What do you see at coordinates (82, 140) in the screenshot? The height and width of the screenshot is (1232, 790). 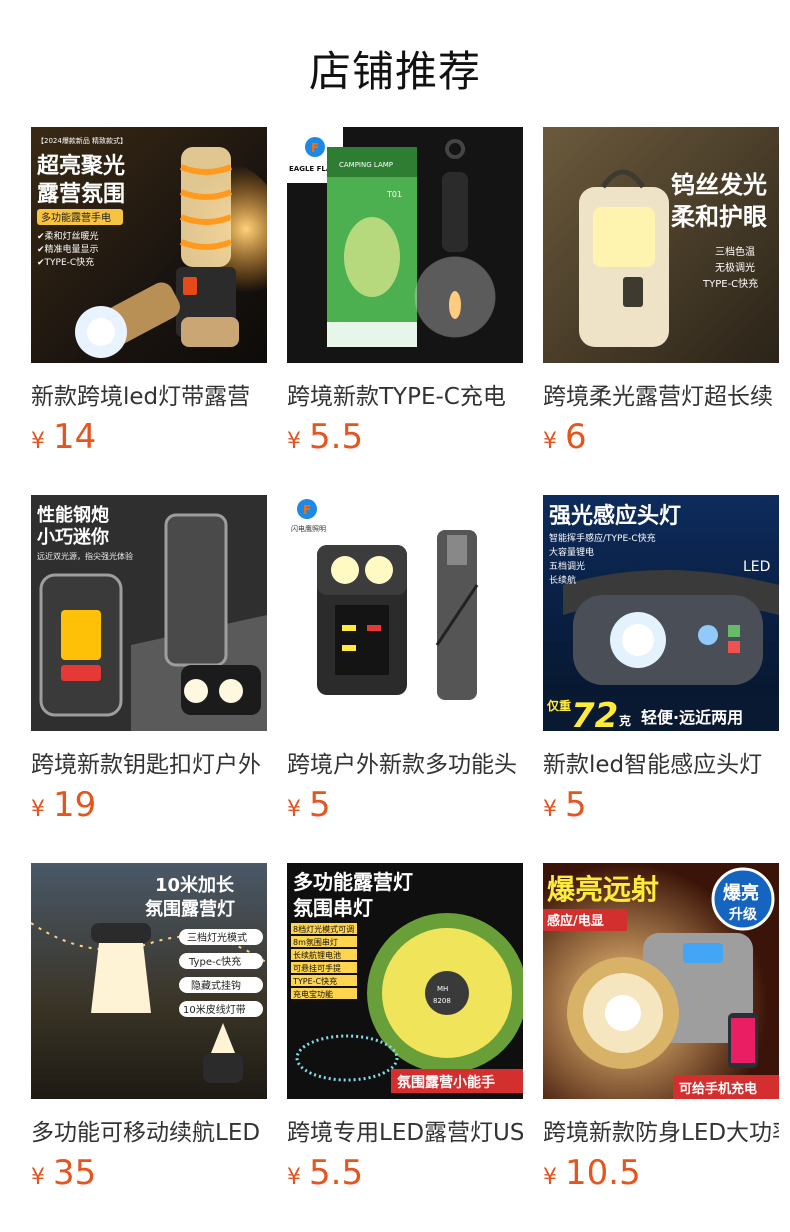 I see `image-caption: 【2024爆款新品 精致款式】` at bounding box center [82, 140].